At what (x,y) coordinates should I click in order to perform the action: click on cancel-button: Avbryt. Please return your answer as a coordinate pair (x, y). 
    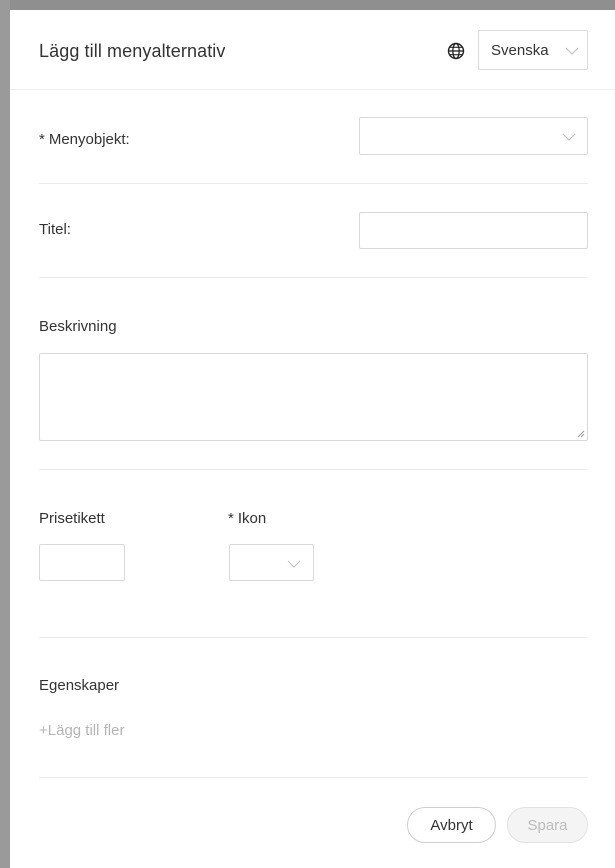
    Looking at the image, I should click on (451, 825).